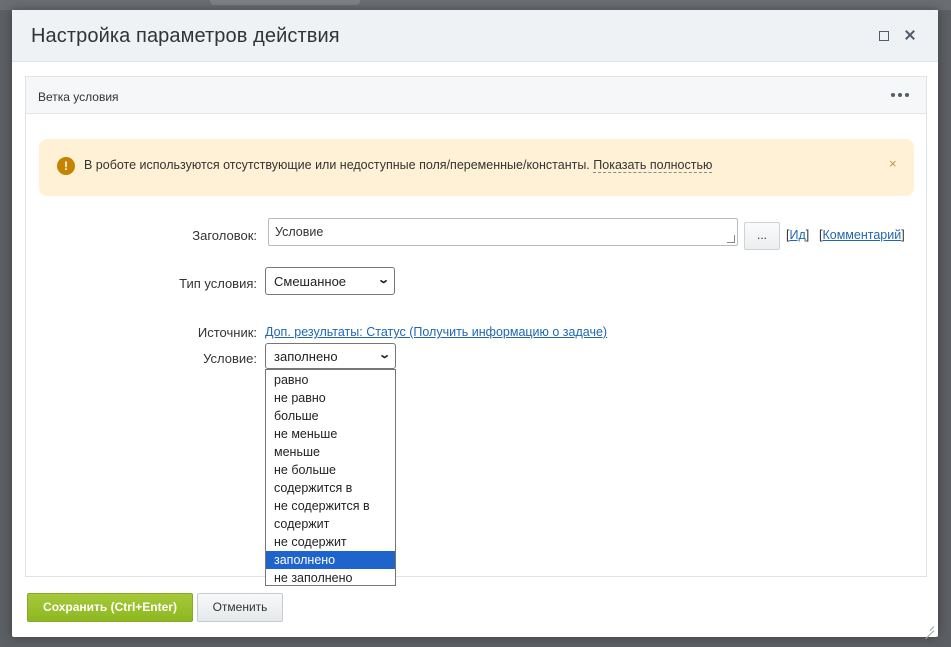 This screenshot has width=951, height=647. What do you see at coordinates (330, 452) in the screenshot?
I see `dropdown-option: меньше` at bounding box center [330, 452].